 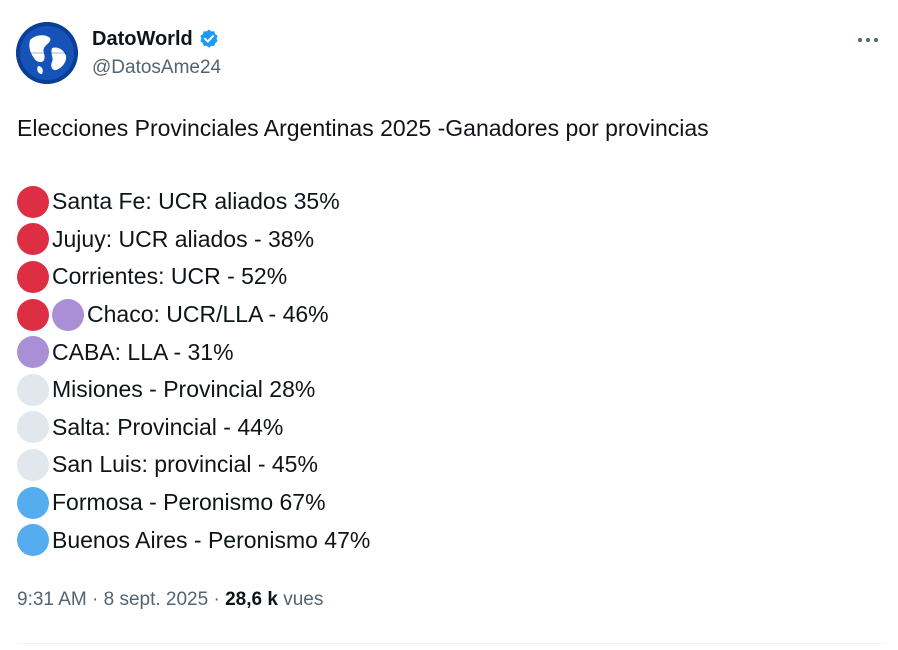 What do you see at coordinates (142, 39) in the screenshot?
I see `author-display-name: DatoWorld` at bounding box center [142, 39].